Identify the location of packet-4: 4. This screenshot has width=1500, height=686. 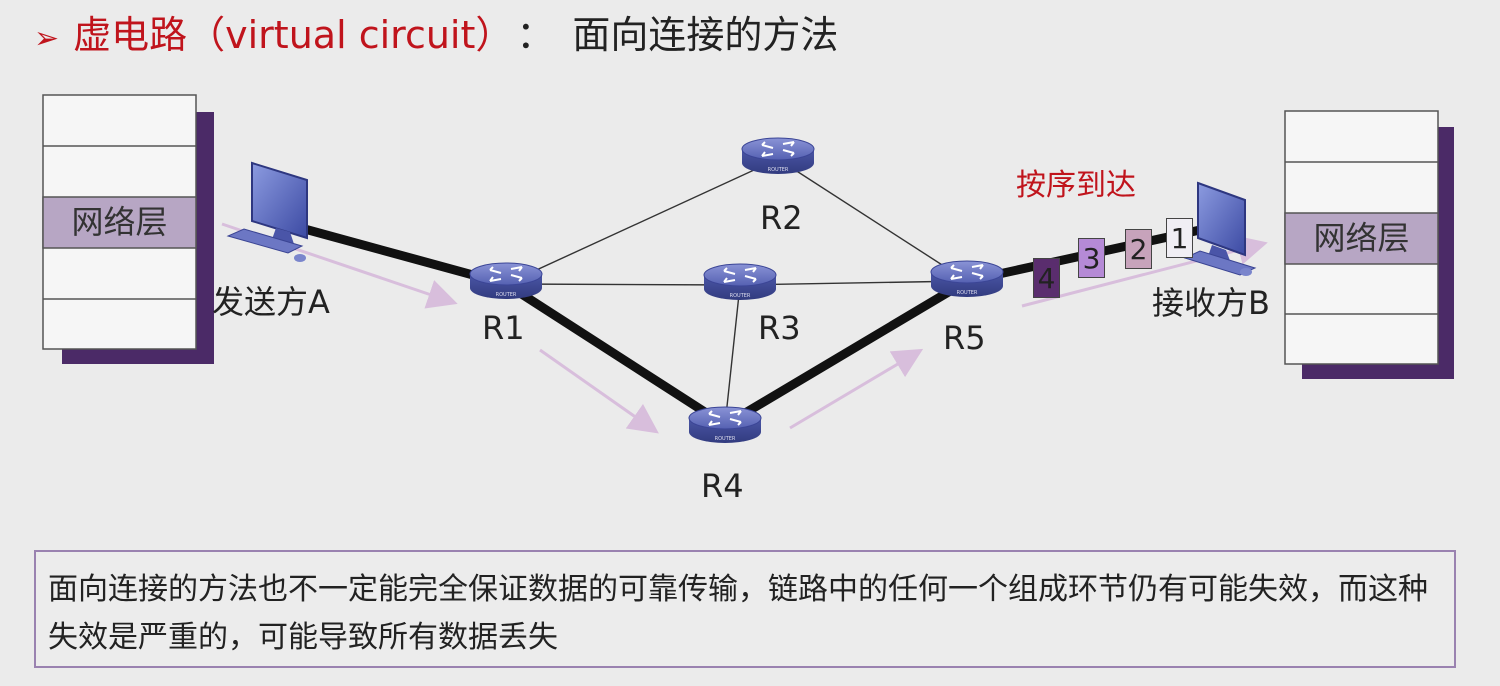
(1046, 278).